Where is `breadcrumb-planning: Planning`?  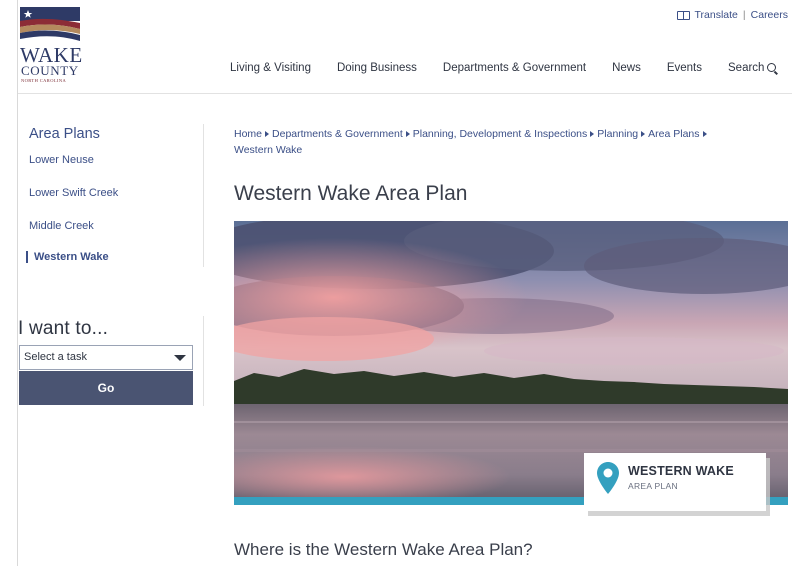 breadcrumb-planning: Planning is located at coordinates (617, 134).